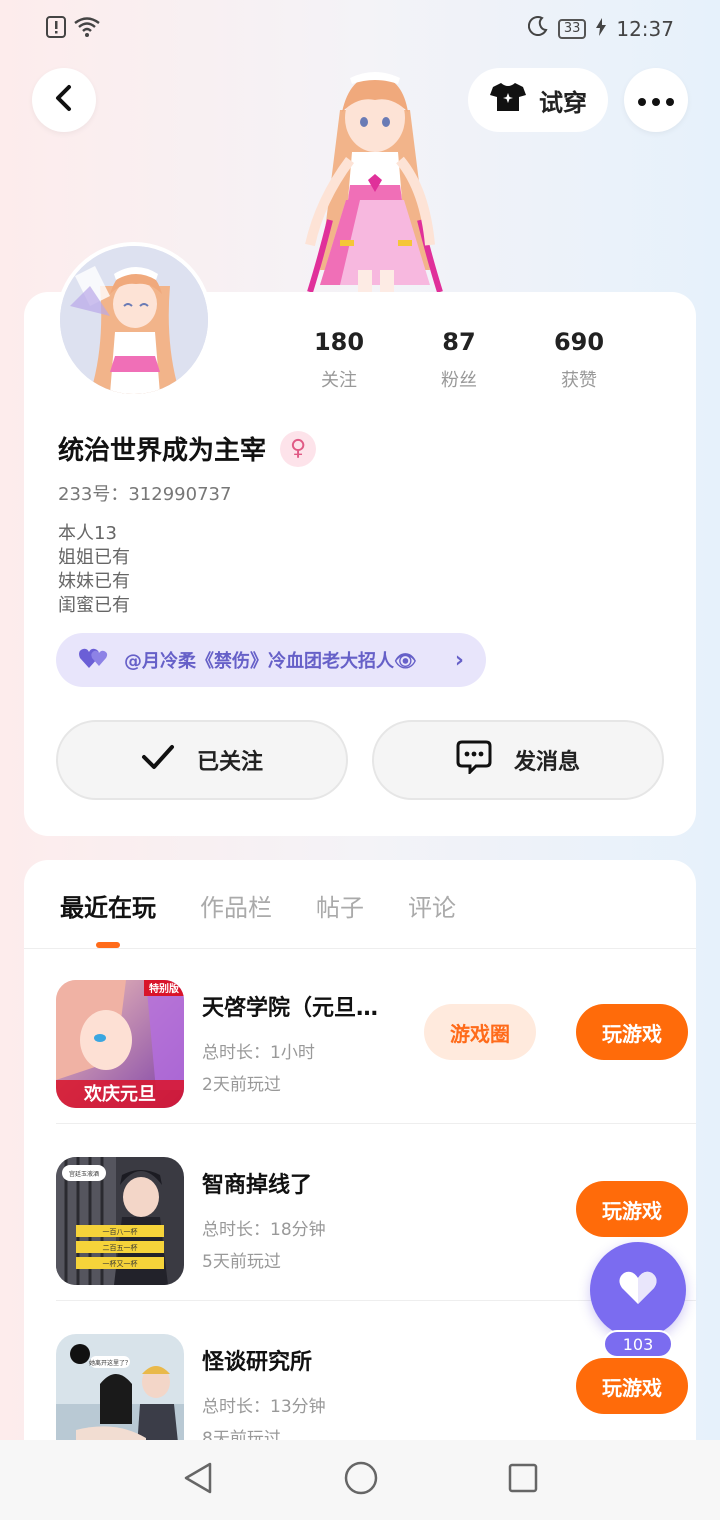  I want to click on likes-label: 获赞, so click(579, 380).